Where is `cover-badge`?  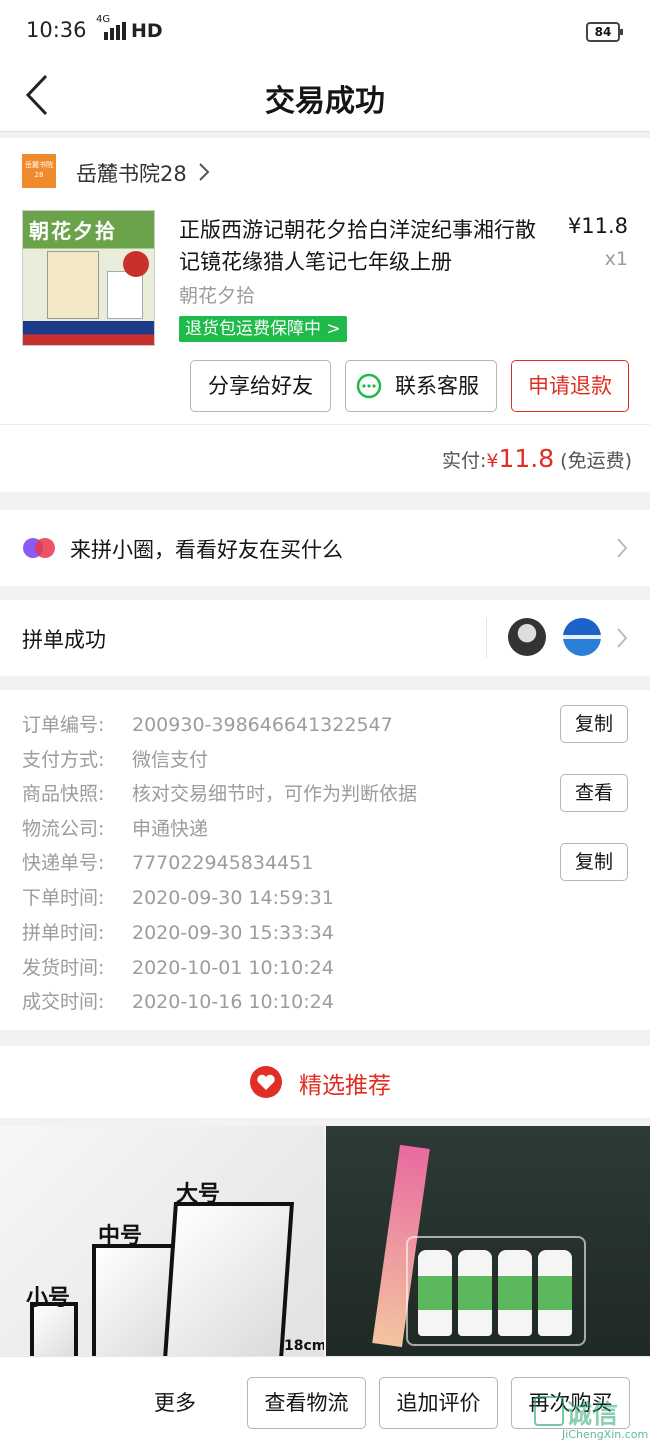 cover-badge is located at coordinates (136, 264).